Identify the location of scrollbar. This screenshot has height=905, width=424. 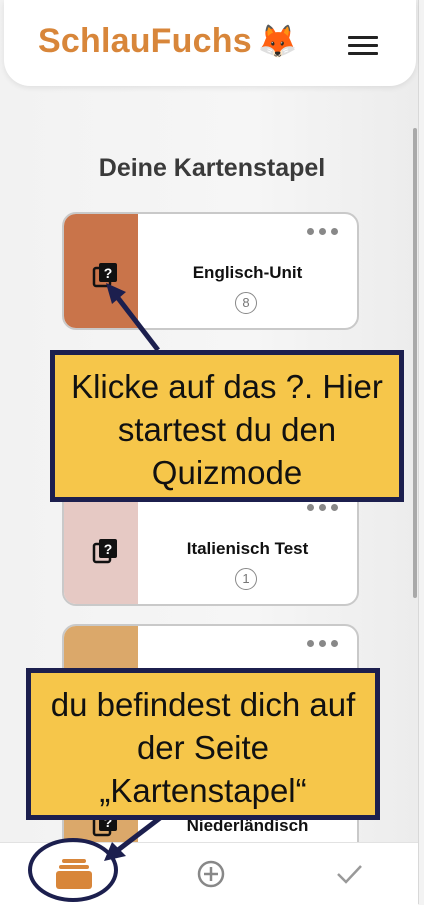
(415, 363).